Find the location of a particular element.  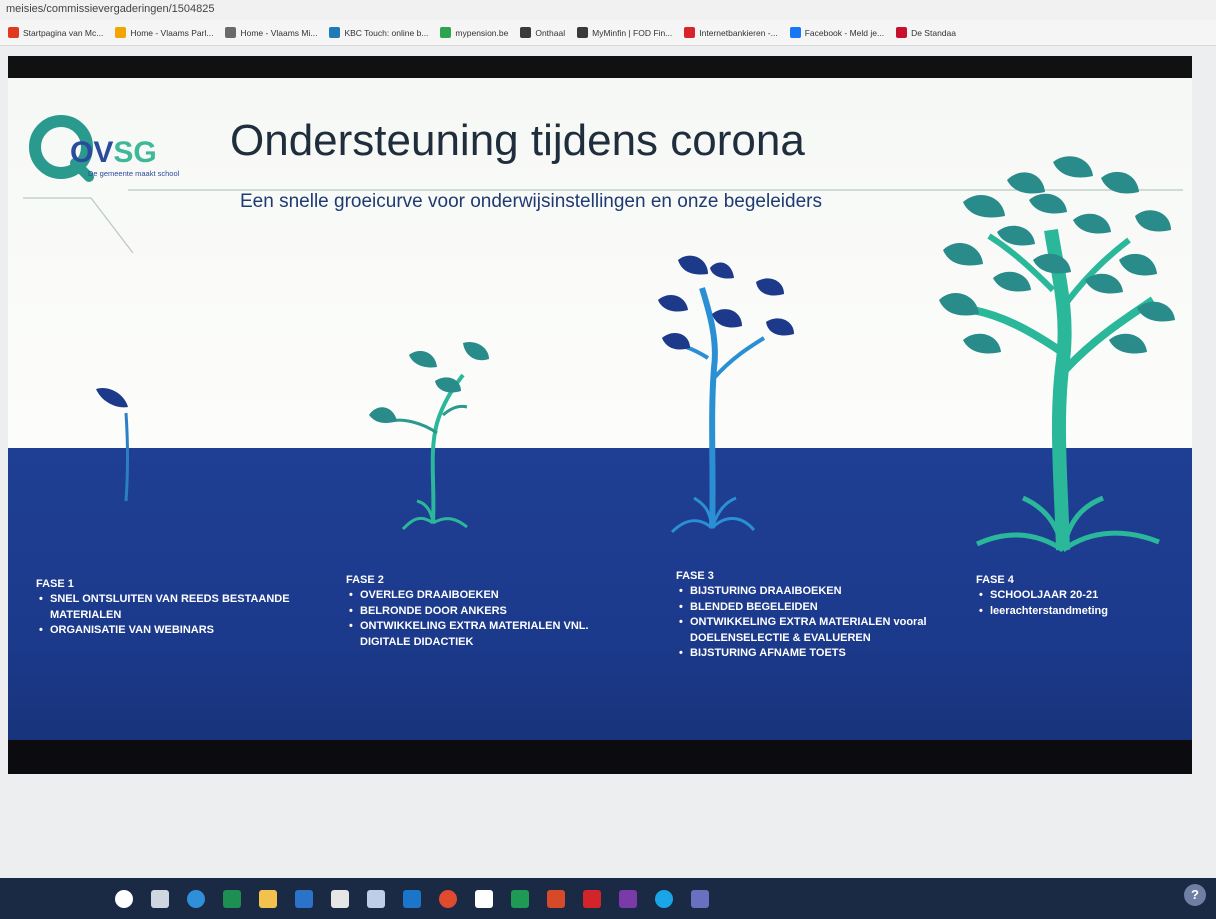

powerpoint-icon is located at coordinates (556, 898).